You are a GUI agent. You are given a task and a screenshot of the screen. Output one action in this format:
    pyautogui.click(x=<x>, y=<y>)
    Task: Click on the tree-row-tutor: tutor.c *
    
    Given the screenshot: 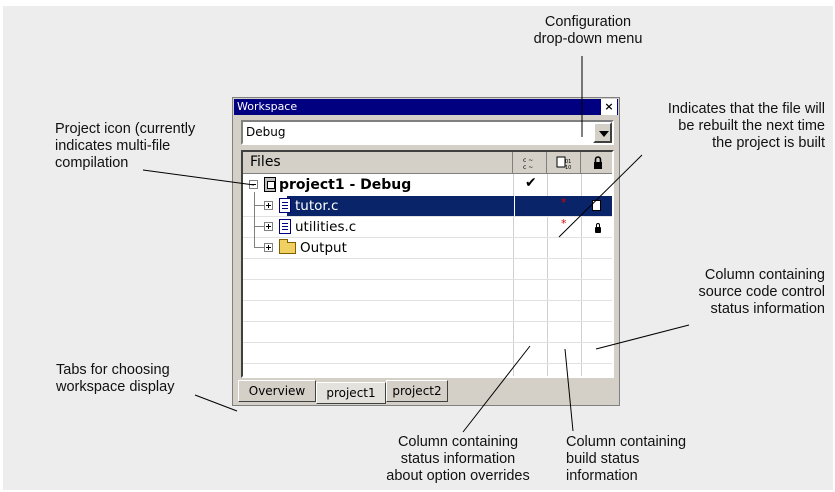 What is the action you would take?
    pyautogui.click(x=427, y=206)
    